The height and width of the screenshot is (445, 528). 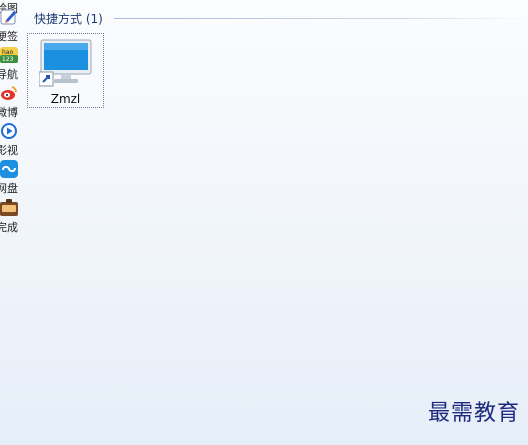 I want to click on toolbox-icon, so click(x=9, y=208).